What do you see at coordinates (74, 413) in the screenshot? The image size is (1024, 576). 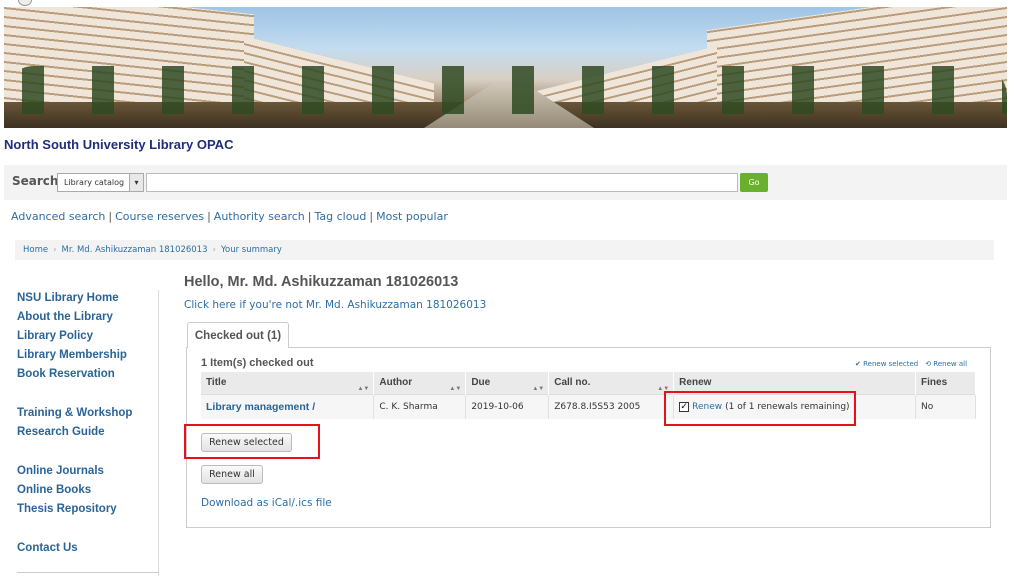 I see `sidebar-item-training-workshop: Training & Workshop` at bounding box center [74, 413].